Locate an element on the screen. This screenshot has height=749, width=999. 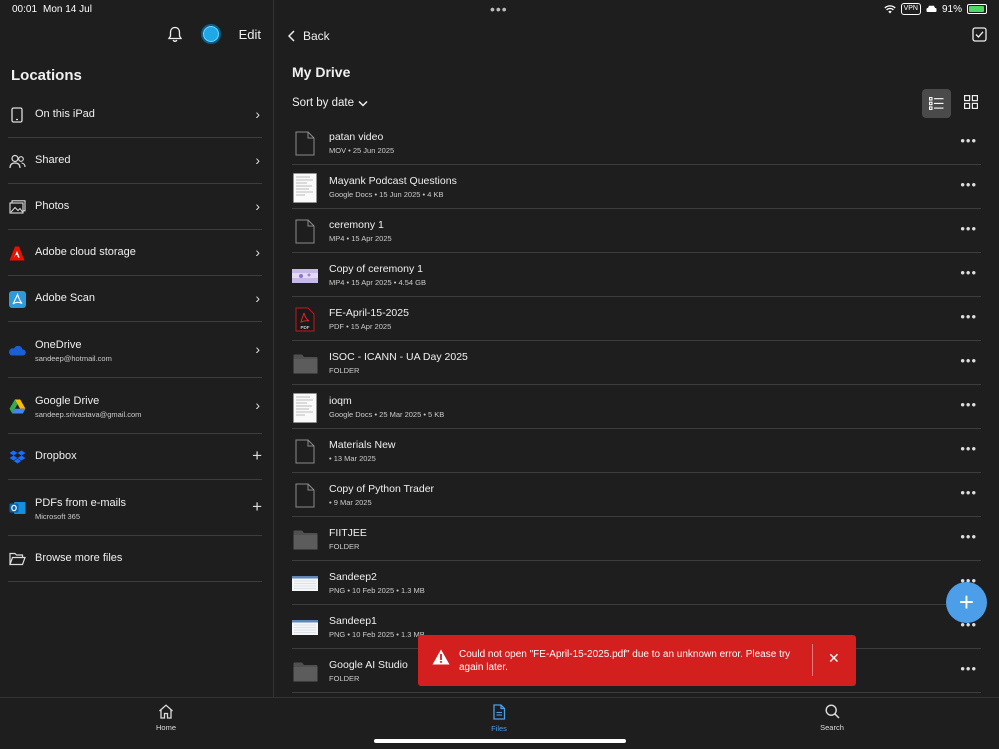
file-name: Copy of Python Trader is located at coordinates (382, 489).